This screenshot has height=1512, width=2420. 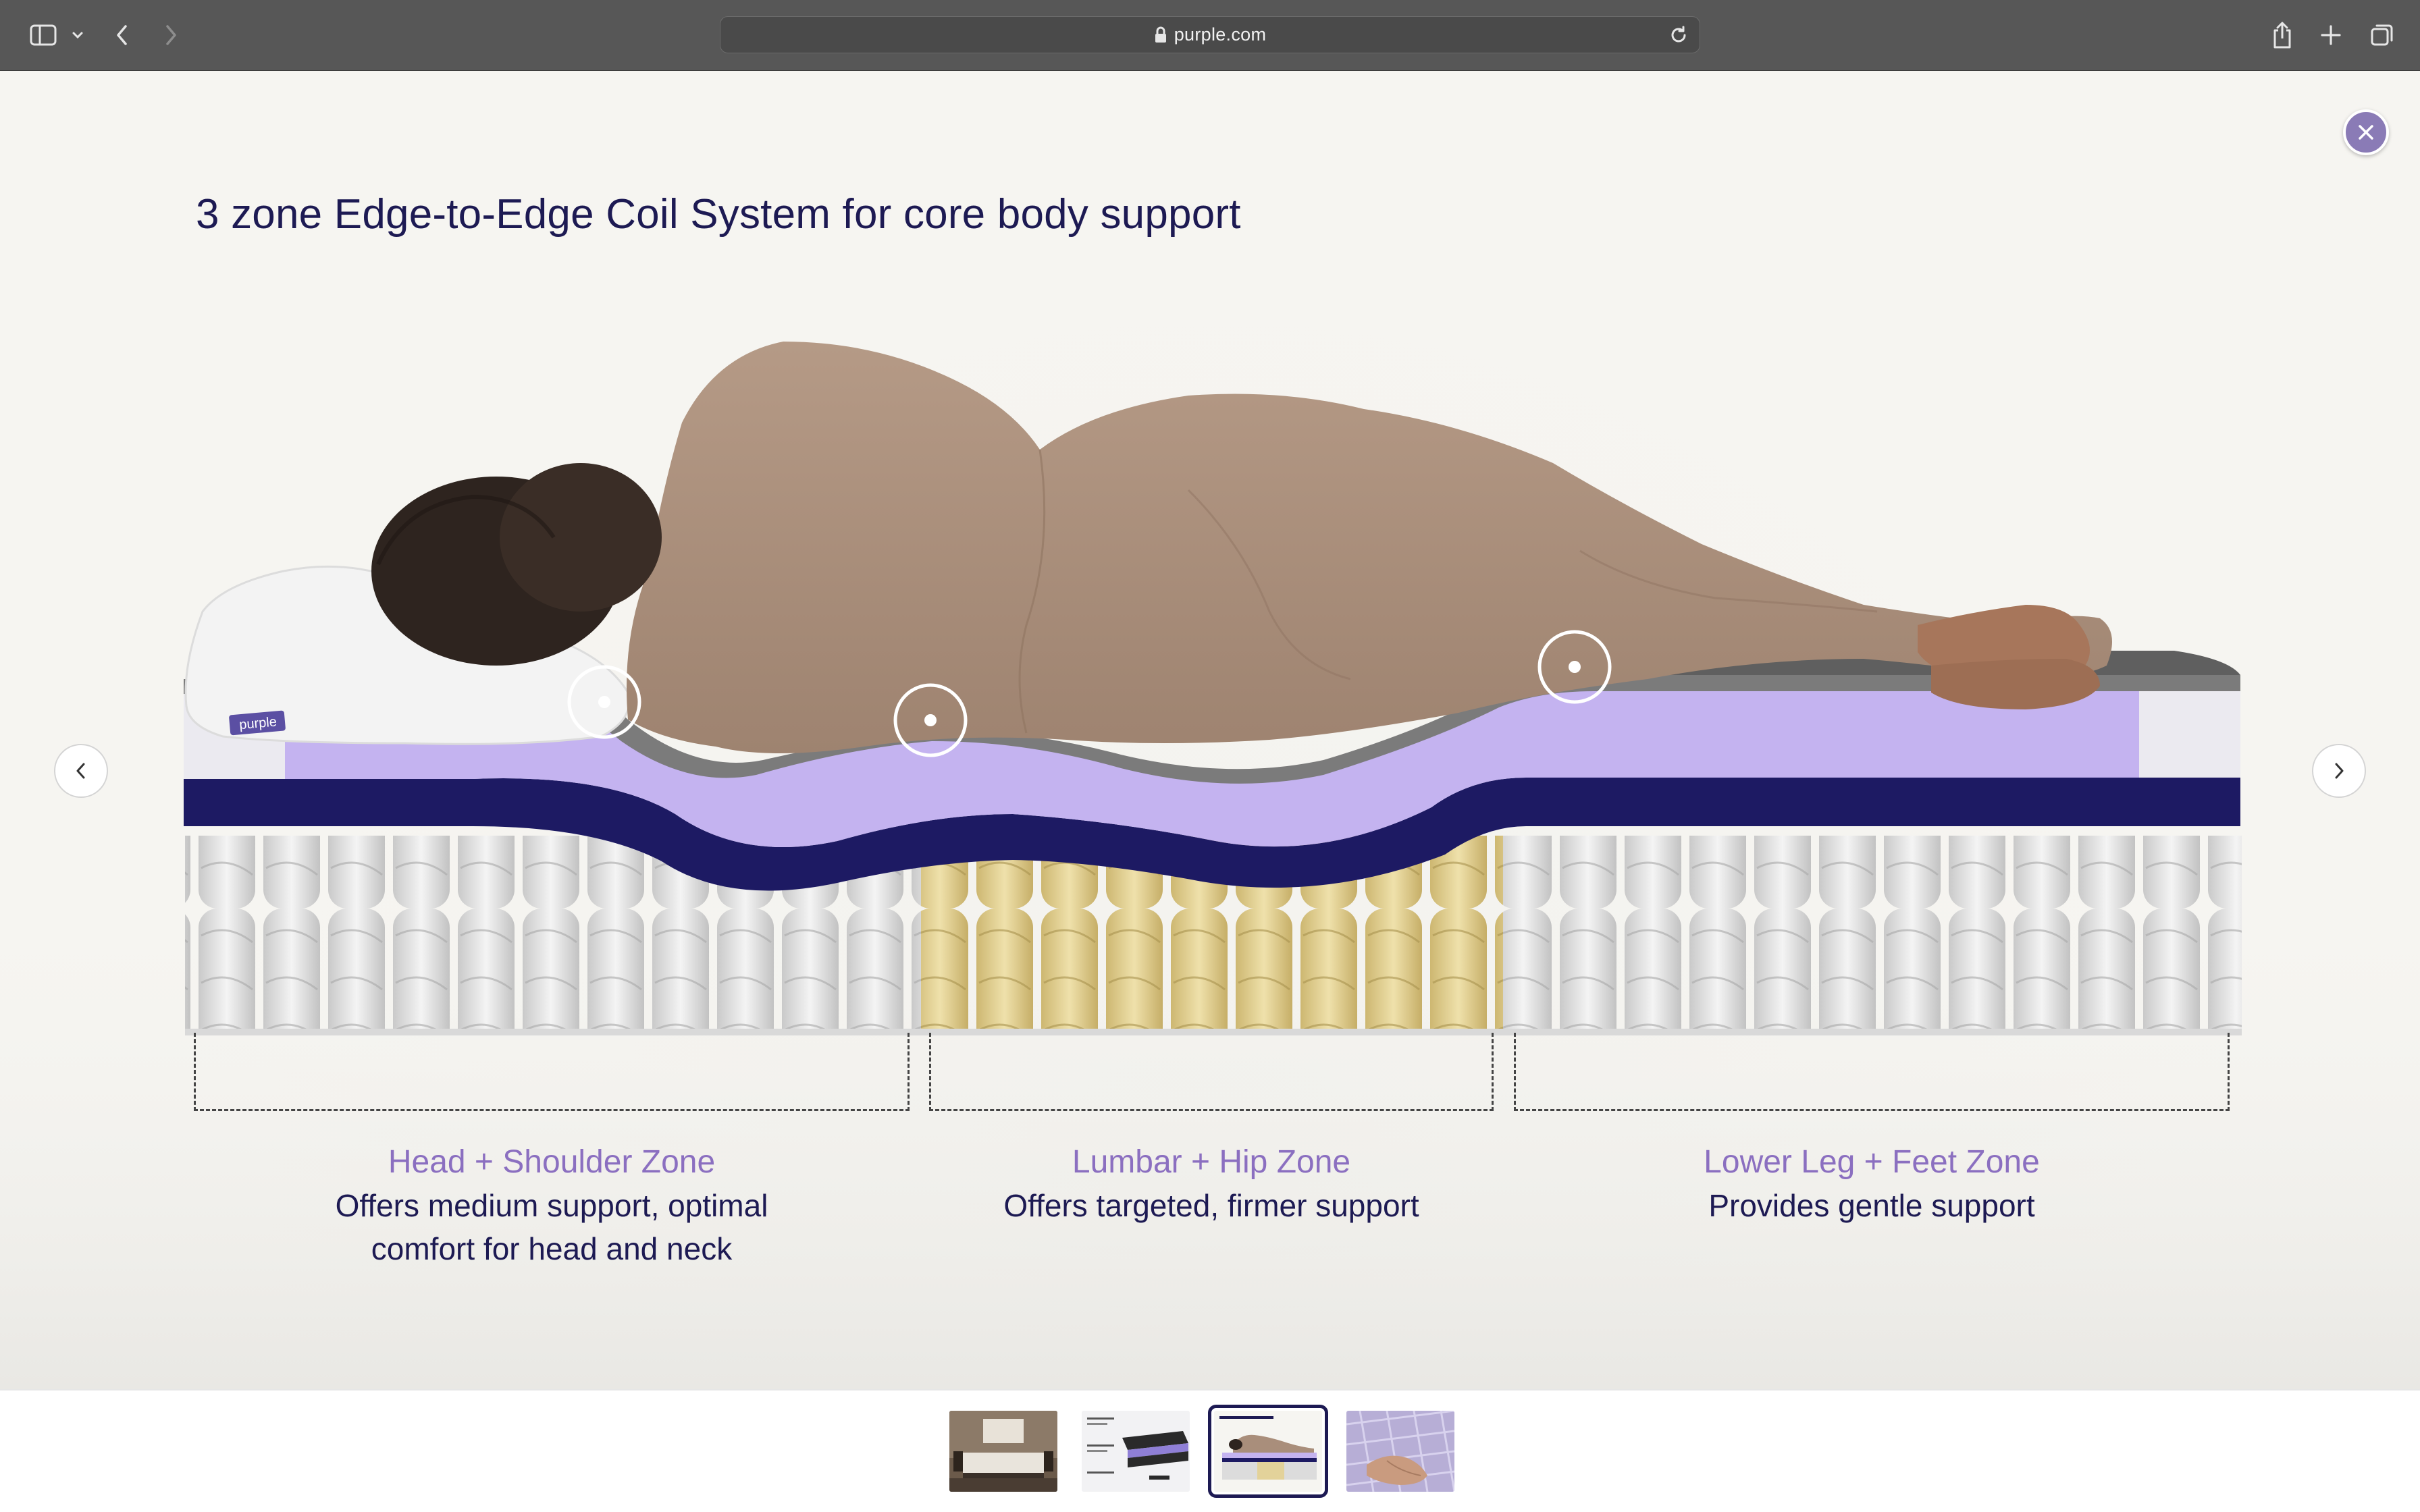 I want to click on next-image-button, so click(x=2339, y=771).